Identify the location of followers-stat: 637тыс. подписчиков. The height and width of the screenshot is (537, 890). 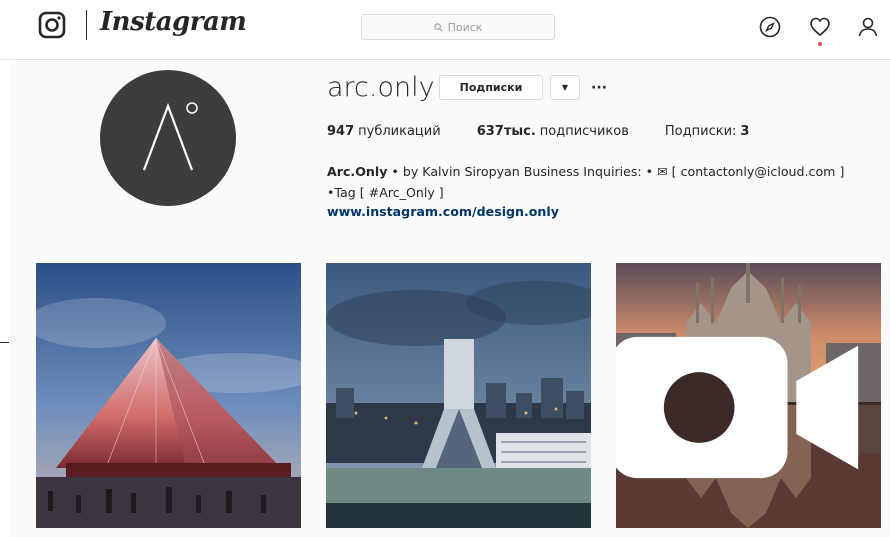
(553, 131).